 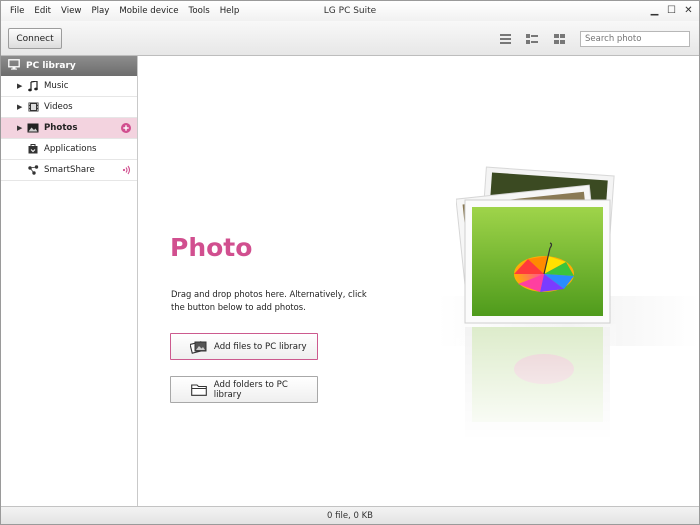 What do you see at coordinates (260, 346) in the screenshot?
I see `add-files-label: Add files to PC library` at bounding box center [260, 346].